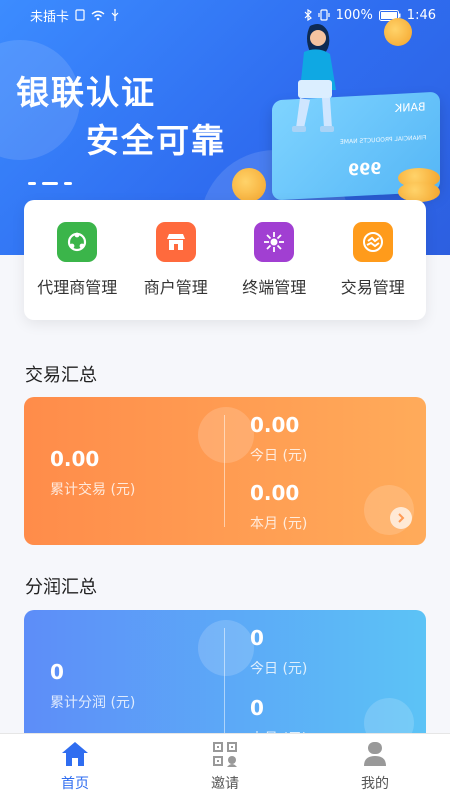 The image size is (450, 800). What do you see at coordinates (115, 15) in the screenshot?
I see `usb-icon` at bounding box center [115, 15].